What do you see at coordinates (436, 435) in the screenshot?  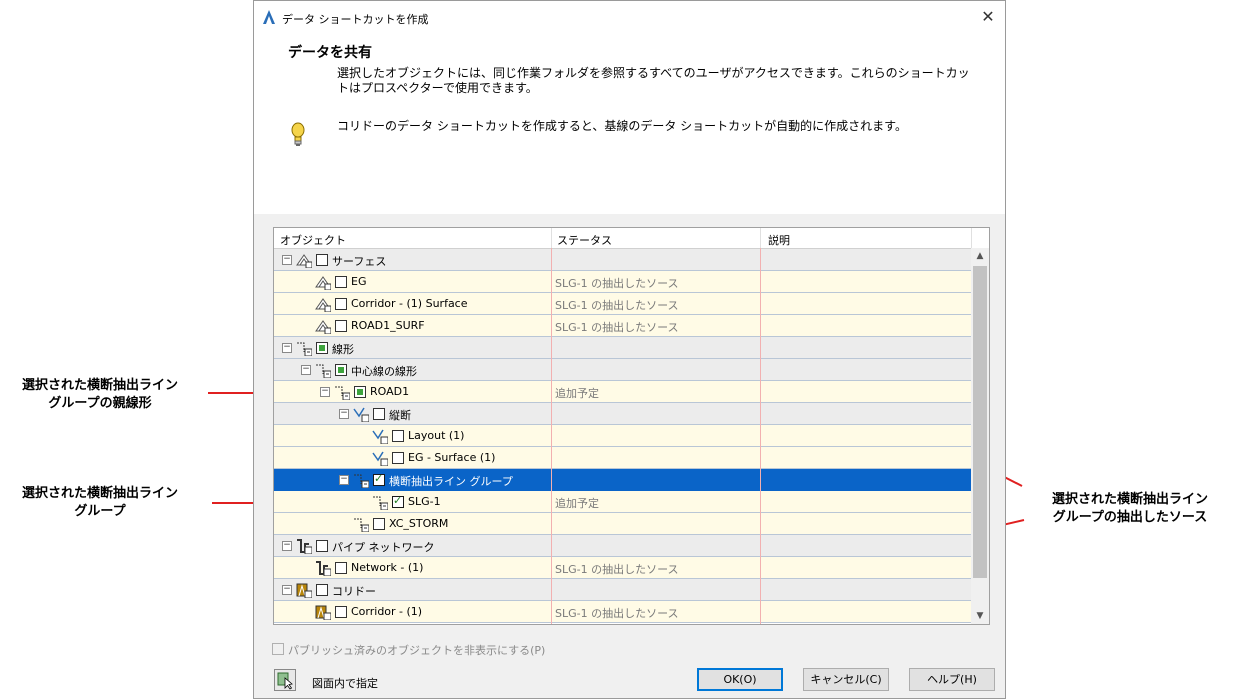 I see `row-label: Layout (1)` at bounding box center [436, 435].